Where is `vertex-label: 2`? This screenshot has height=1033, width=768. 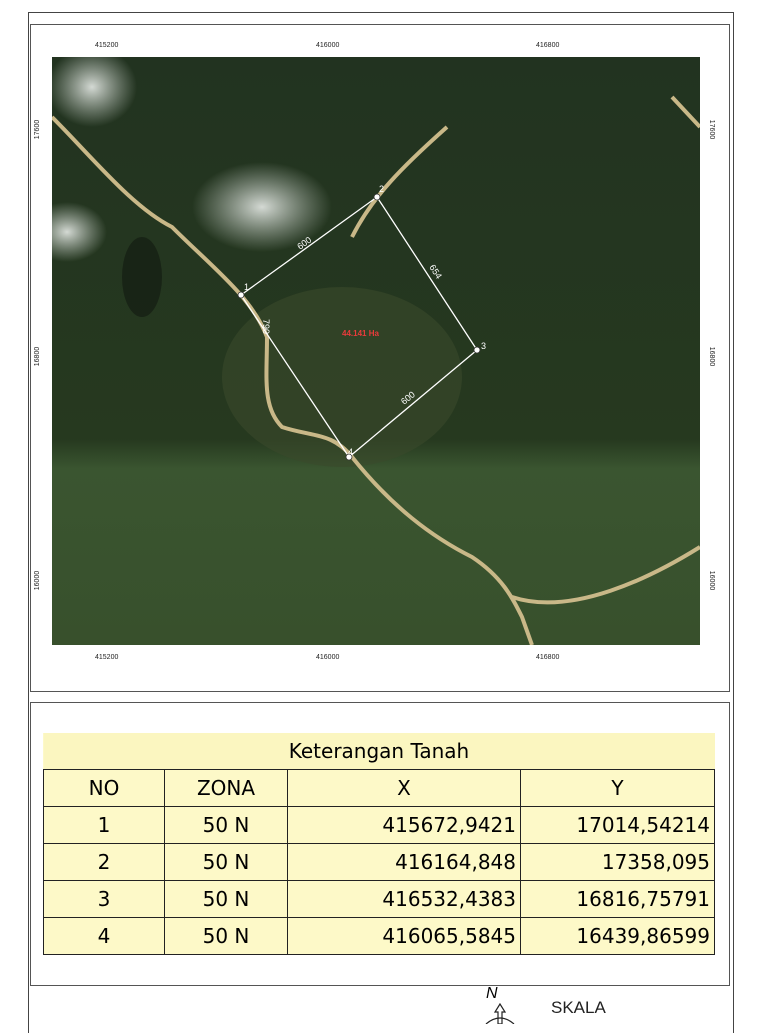 vertex-label: 2 is located at coordinates (381, 189).